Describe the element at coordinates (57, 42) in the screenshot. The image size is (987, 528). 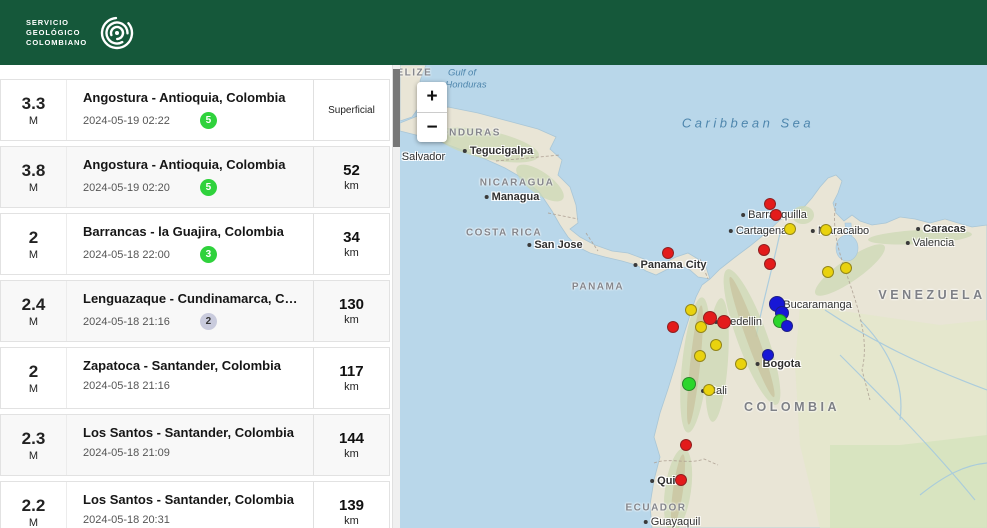
I see `logo-line-3: COLOMBIANO` at that location.